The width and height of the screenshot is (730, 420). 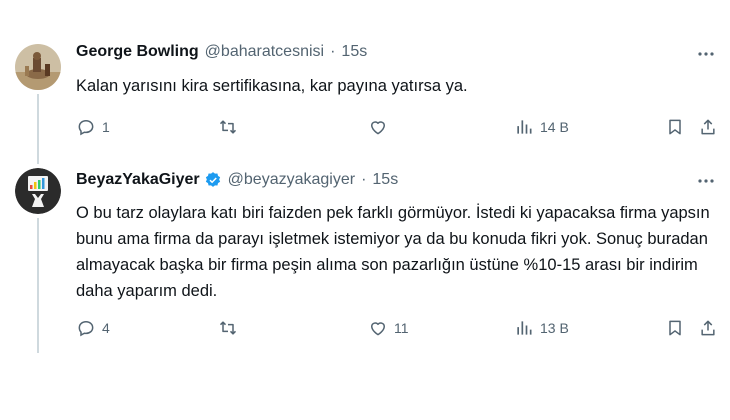 I want to click on reply-button: 4, so click(x=93, y=328).